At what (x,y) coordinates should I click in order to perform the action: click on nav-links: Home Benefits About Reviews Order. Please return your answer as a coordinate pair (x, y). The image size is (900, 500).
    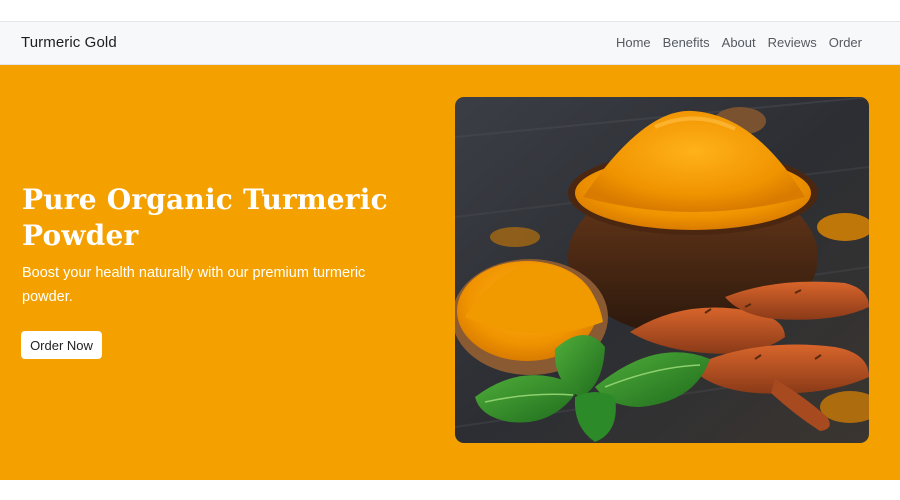
    Looking at the image, I should click on (739, 42).